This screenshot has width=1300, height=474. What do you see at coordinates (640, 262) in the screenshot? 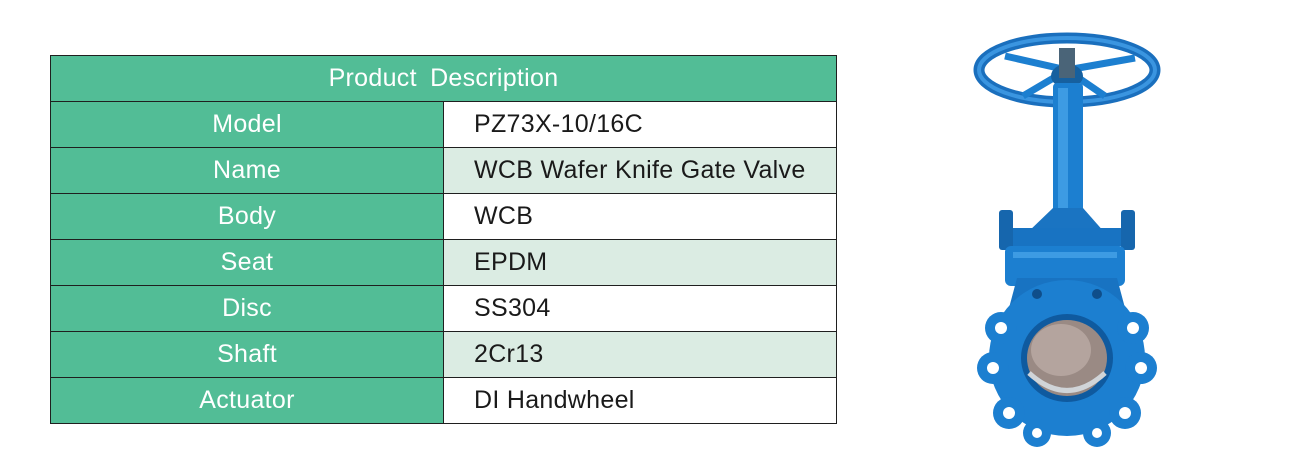
I see `row-value: EPDM` at bounding box center [640, 262].